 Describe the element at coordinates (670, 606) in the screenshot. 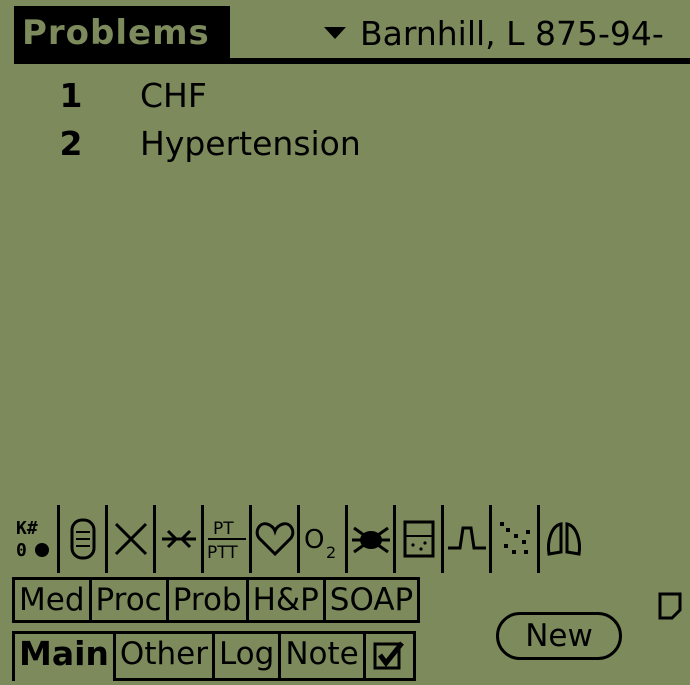

I see `note-icon` at that location.